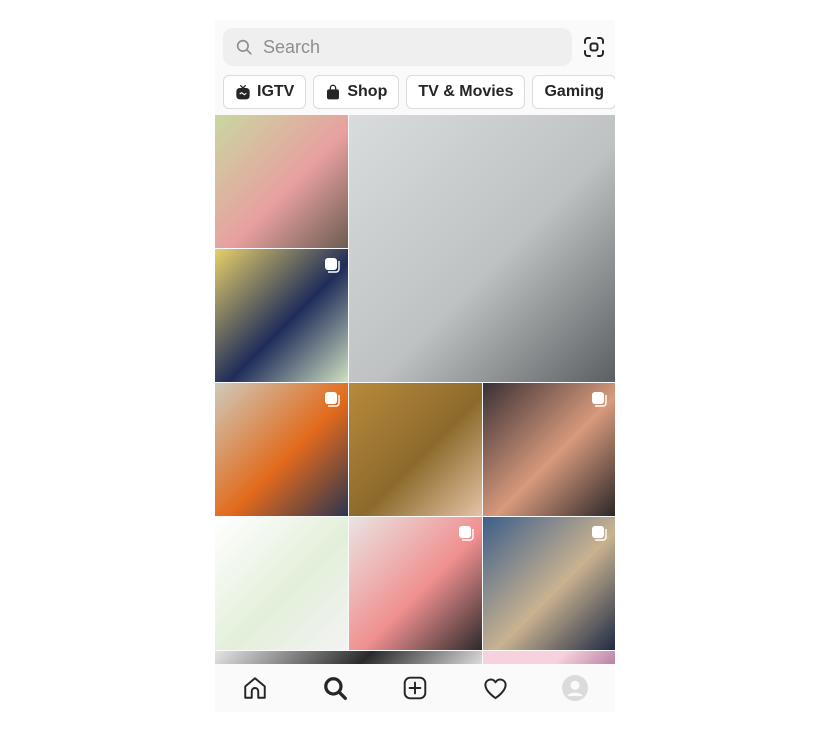  What do you see at coordinates (333, 92) in the screenshot?
I see `shopping-bag-icon` at bounding box center [333, 92].